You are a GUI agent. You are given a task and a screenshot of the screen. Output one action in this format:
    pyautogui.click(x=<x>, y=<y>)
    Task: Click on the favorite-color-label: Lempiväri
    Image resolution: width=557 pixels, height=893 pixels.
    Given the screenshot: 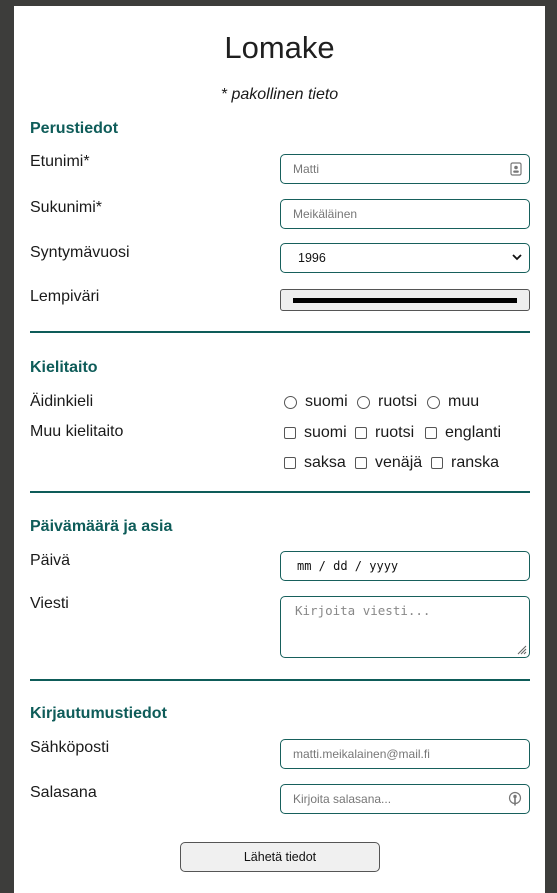 What is the action you would take?
    pyautogui.click(x=65, y=296)
    